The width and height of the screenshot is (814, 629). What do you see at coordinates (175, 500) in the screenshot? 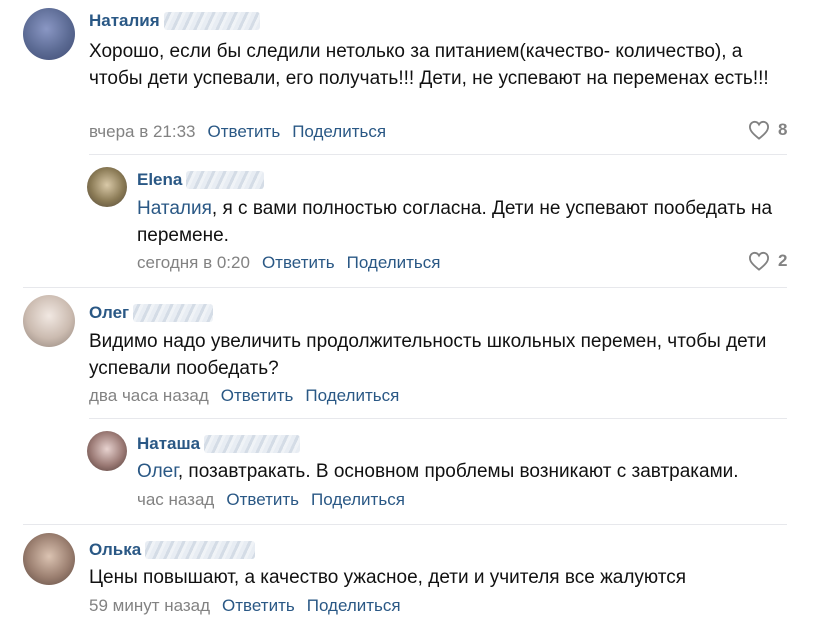
I see `comment-time: час назад` at bounding box center [175, 500].